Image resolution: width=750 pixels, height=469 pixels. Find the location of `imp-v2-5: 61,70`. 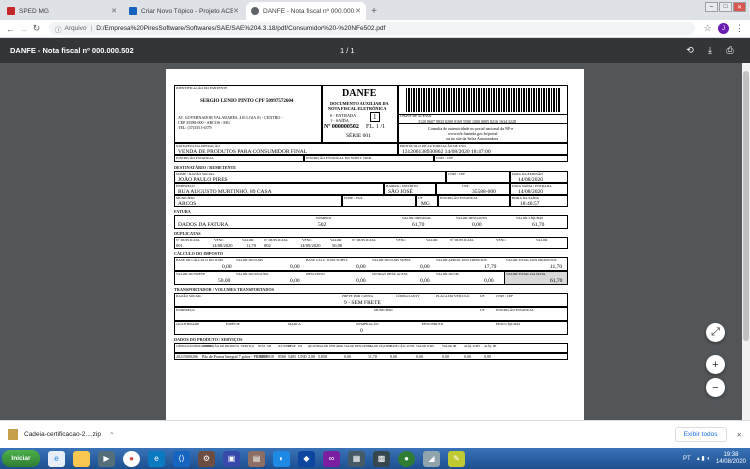

imp-v2-5: 61,70 is located at coordinates (556, 281).